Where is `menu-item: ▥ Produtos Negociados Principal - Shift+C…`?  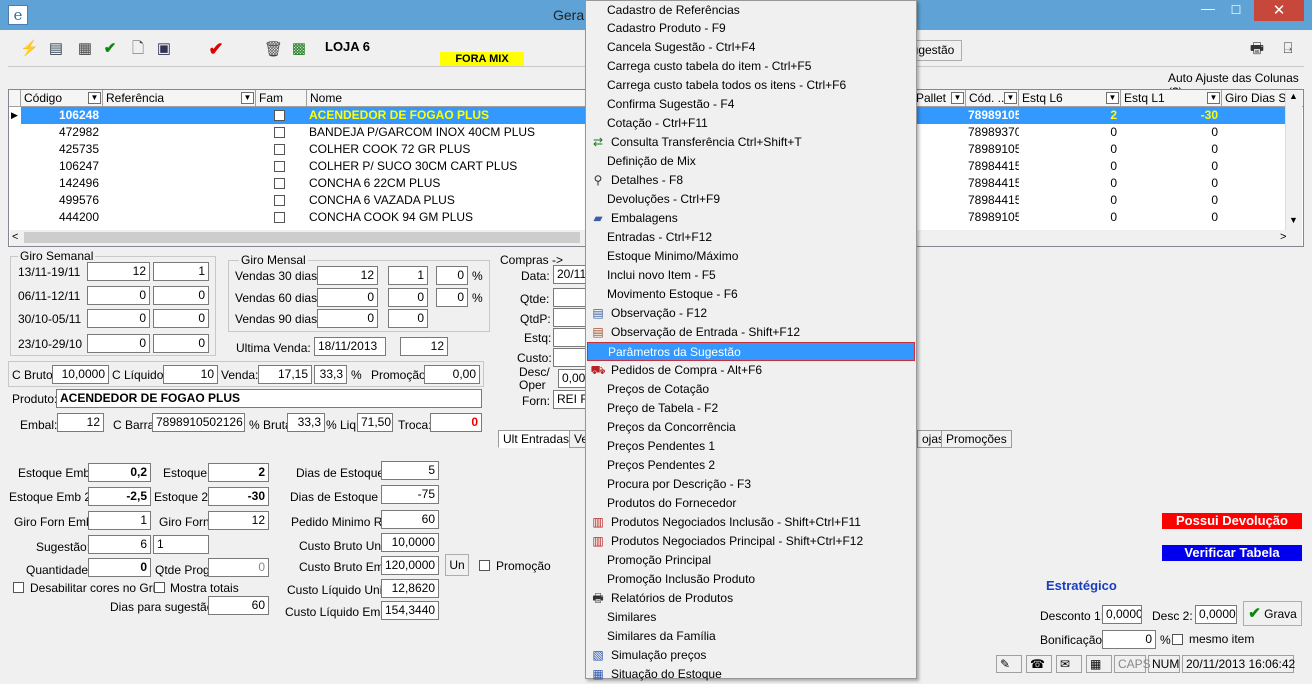 menu-item: ▥ Produtos Negociados Principal - Shift+C… is located at coordinates (751, 541).